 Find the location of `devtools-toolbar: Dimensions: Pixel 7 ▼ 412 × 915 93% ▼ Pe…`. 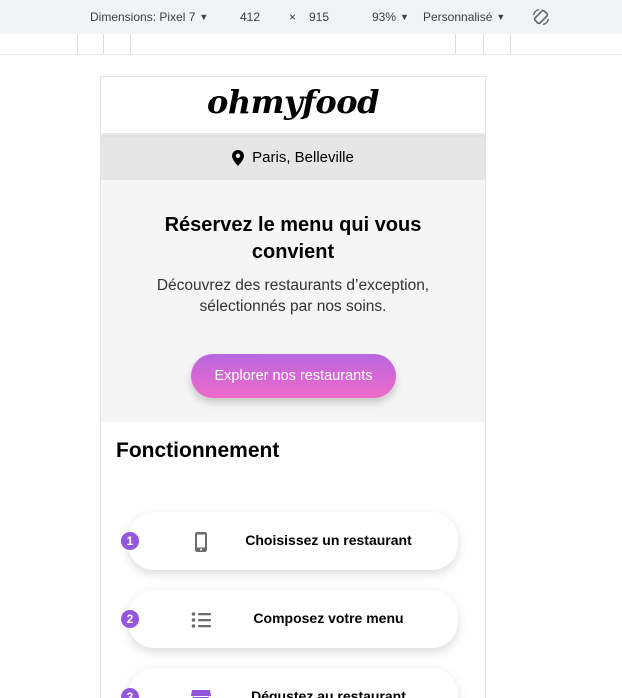

devtools-toolbar: Dimensions: Pixel 7 ▼ 412 × 915 93% ▼ Pe… is located at coordinates (311, 17).